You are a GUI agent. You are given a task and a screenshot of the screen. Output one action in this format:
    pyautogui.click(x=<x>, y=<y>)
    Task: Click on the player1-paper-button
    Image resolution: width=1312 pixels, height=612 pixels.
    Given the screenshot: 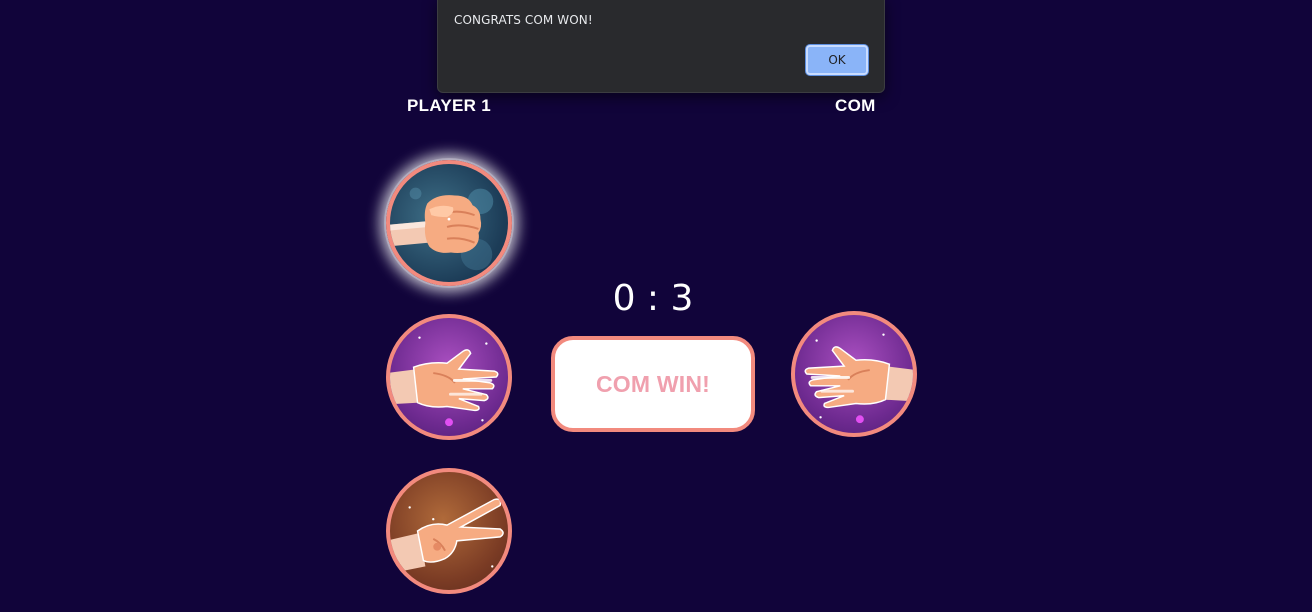 What is the action you would take?
    pyautogui.click(x=449, y=377)
    